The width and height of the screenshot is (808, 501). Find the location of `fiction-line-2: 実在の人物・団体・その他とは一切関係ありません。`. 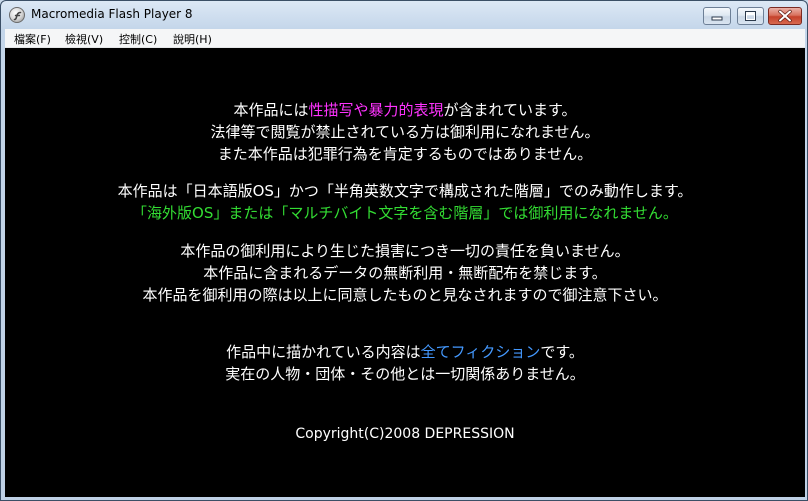

fiction-line-2: 実在の人物・団体・その他とは一切関係ありません。 is located at coordinates (405, 374).